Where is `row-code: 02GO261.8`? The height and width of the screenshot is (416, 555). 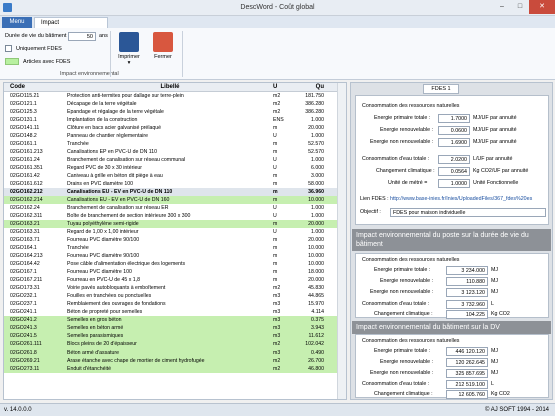
row-code: 02GO261.8 is located at coordinates (23, 352).